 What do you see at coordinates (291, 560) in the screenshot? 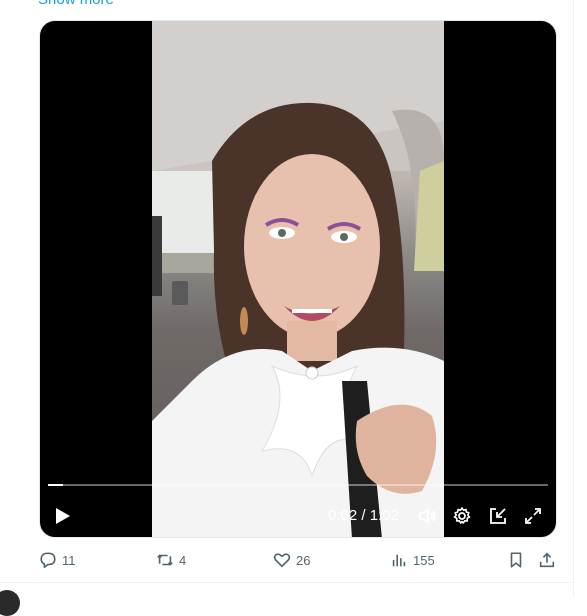
I see `like-button: 26` at bounding box center [291, 560].